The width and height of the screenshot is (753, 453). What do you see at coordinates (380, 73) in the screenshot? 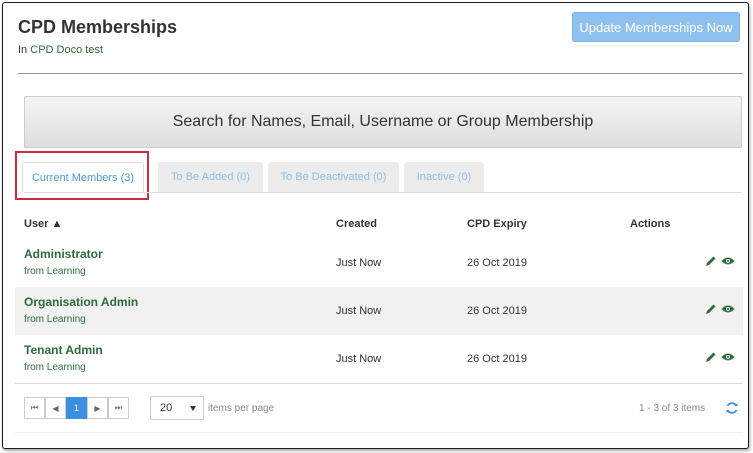
I see `header-divider` at bounding box center [380, 73].